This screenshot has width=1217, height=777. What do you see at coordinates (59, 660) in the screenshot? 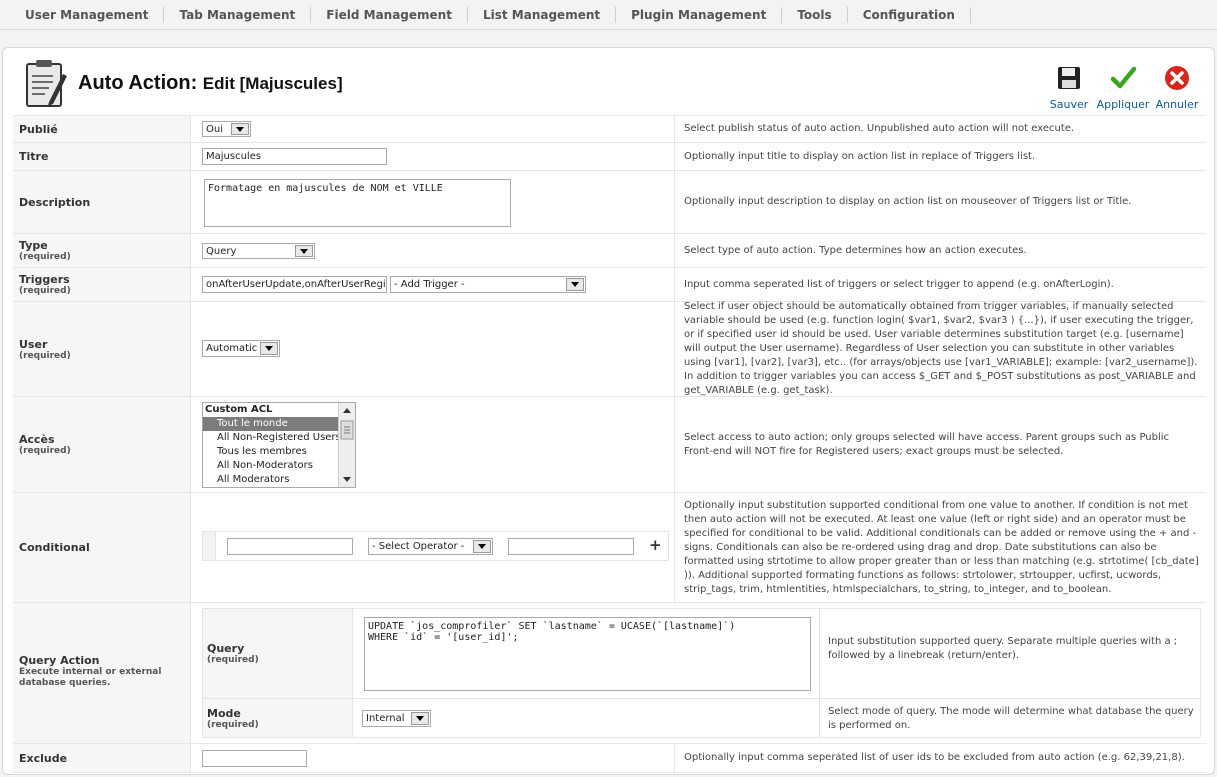
I see `query-action-label: Query Action` at bounding box center [59, 660].